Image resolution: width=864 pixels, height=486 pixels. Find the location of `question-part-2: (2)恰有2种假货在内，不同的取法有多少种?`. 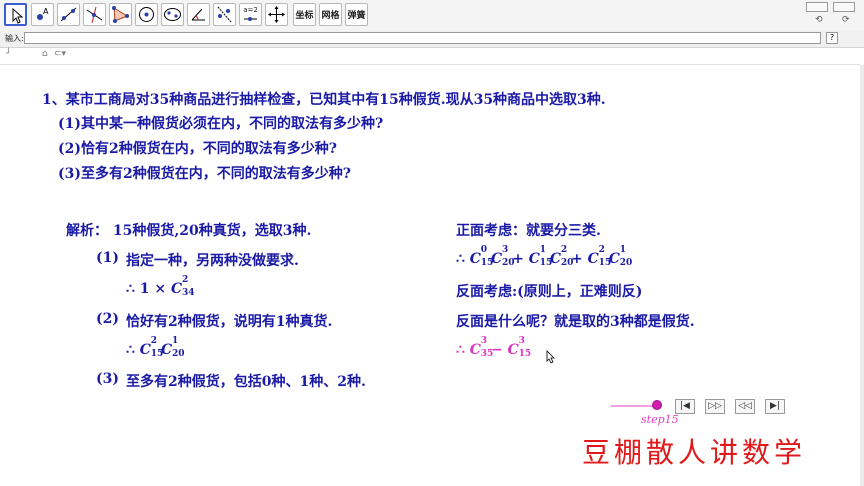

question-part-2: (2)恰有2种假货在内，不同的取法有多少种? is located at coordinates (197, 149).